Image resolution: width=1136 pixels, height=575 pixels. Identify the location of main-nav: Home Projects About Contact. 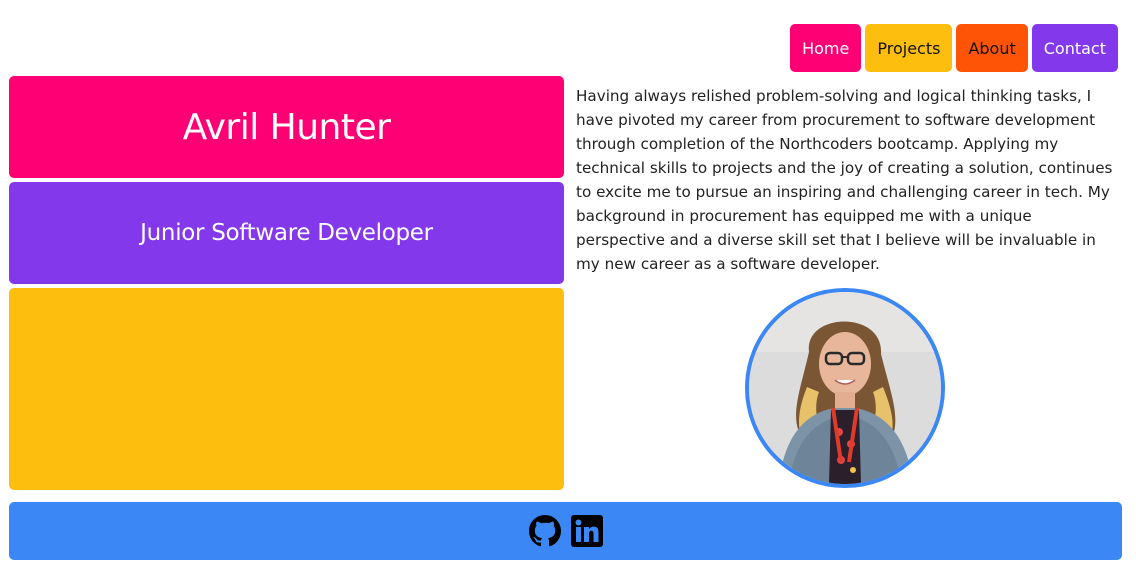
(954, 48).